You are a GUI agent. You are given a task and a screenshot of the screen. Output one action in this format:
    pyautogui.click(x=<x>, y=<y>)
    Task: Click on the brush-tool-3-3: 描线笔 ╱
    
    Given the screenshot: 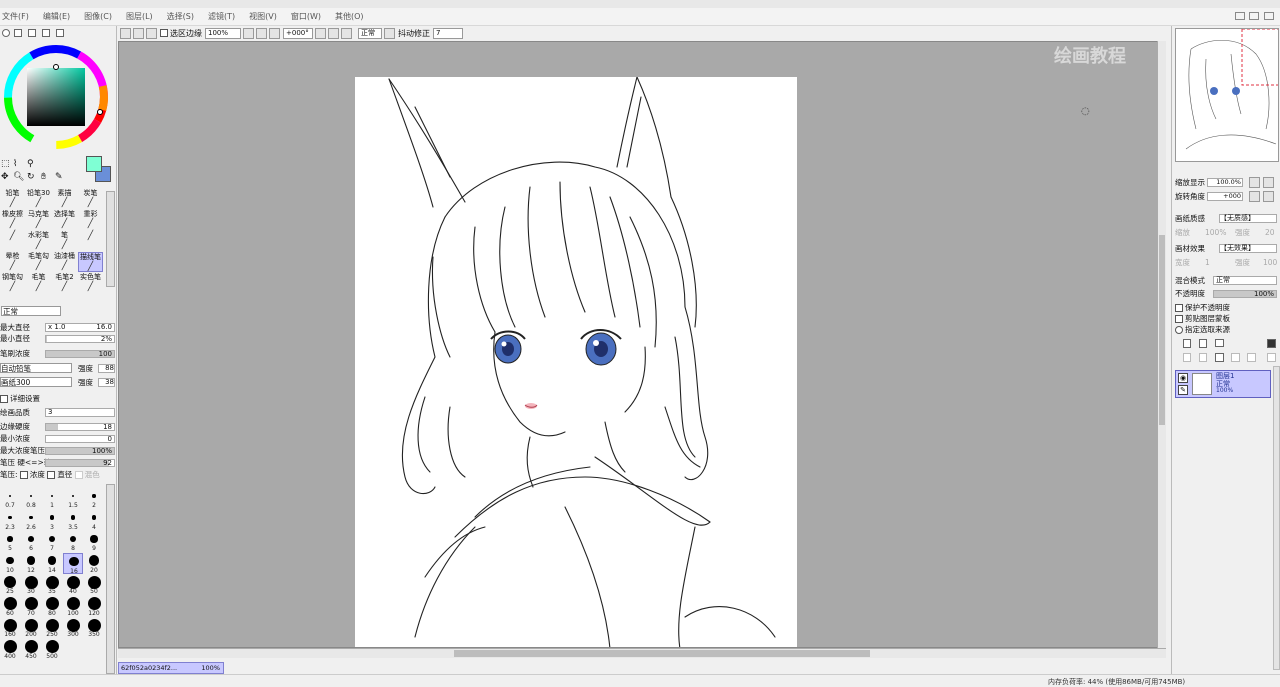 What is the action you would take?
    pyautogui.click(x=90, y=262)
    